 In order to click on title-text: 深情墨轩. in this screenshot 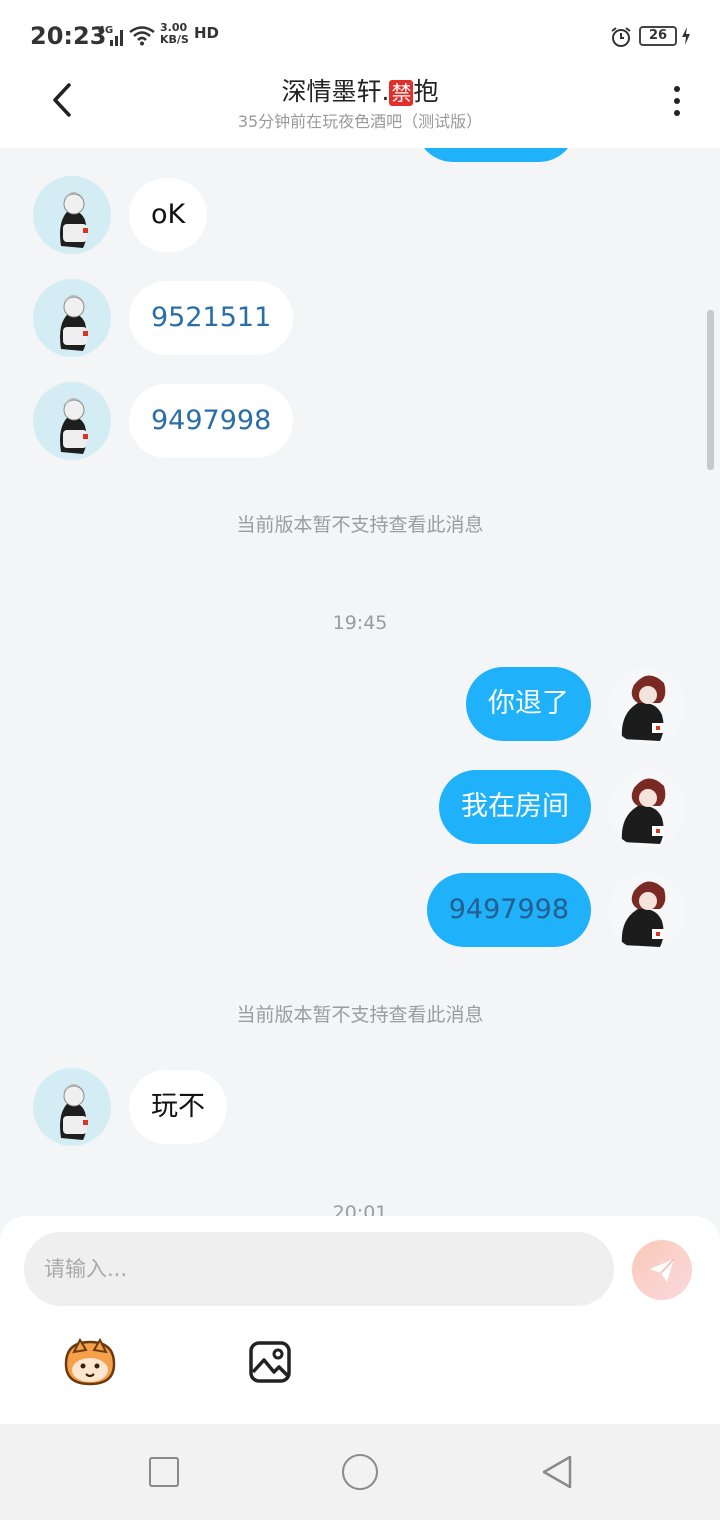, I will do `click(335, 91)`.